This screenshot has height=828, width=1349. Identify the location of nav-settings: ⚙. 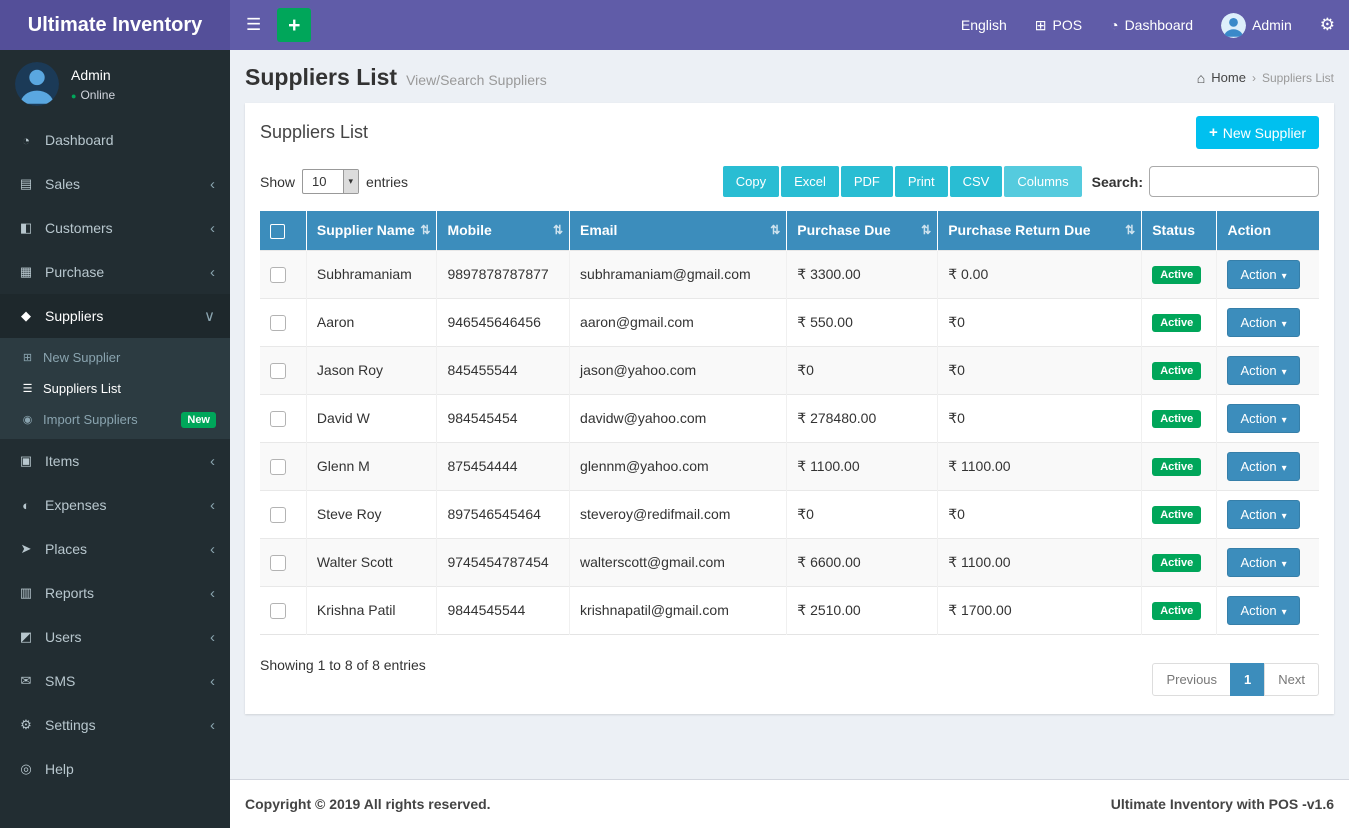
(1327, 25).